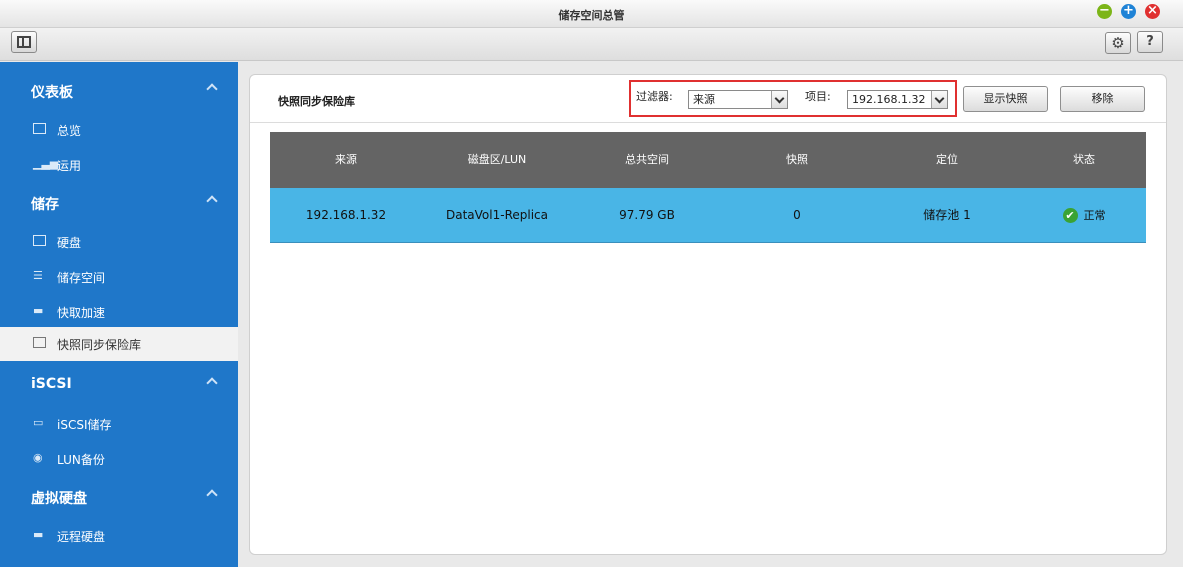 The height and width of the screenshot is (567, 1183). I want to click on table-header: 来源 磁盘区/LUN 总共空间 快照 定位 状态, so click(708, 160).